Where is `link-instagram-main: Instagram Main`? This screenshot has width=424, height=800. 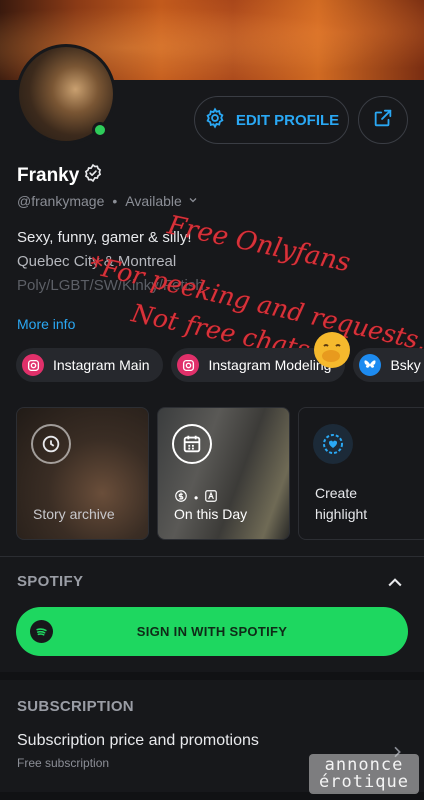 link-instagram-main: Instagram Main is located at coordinates (90, 365).